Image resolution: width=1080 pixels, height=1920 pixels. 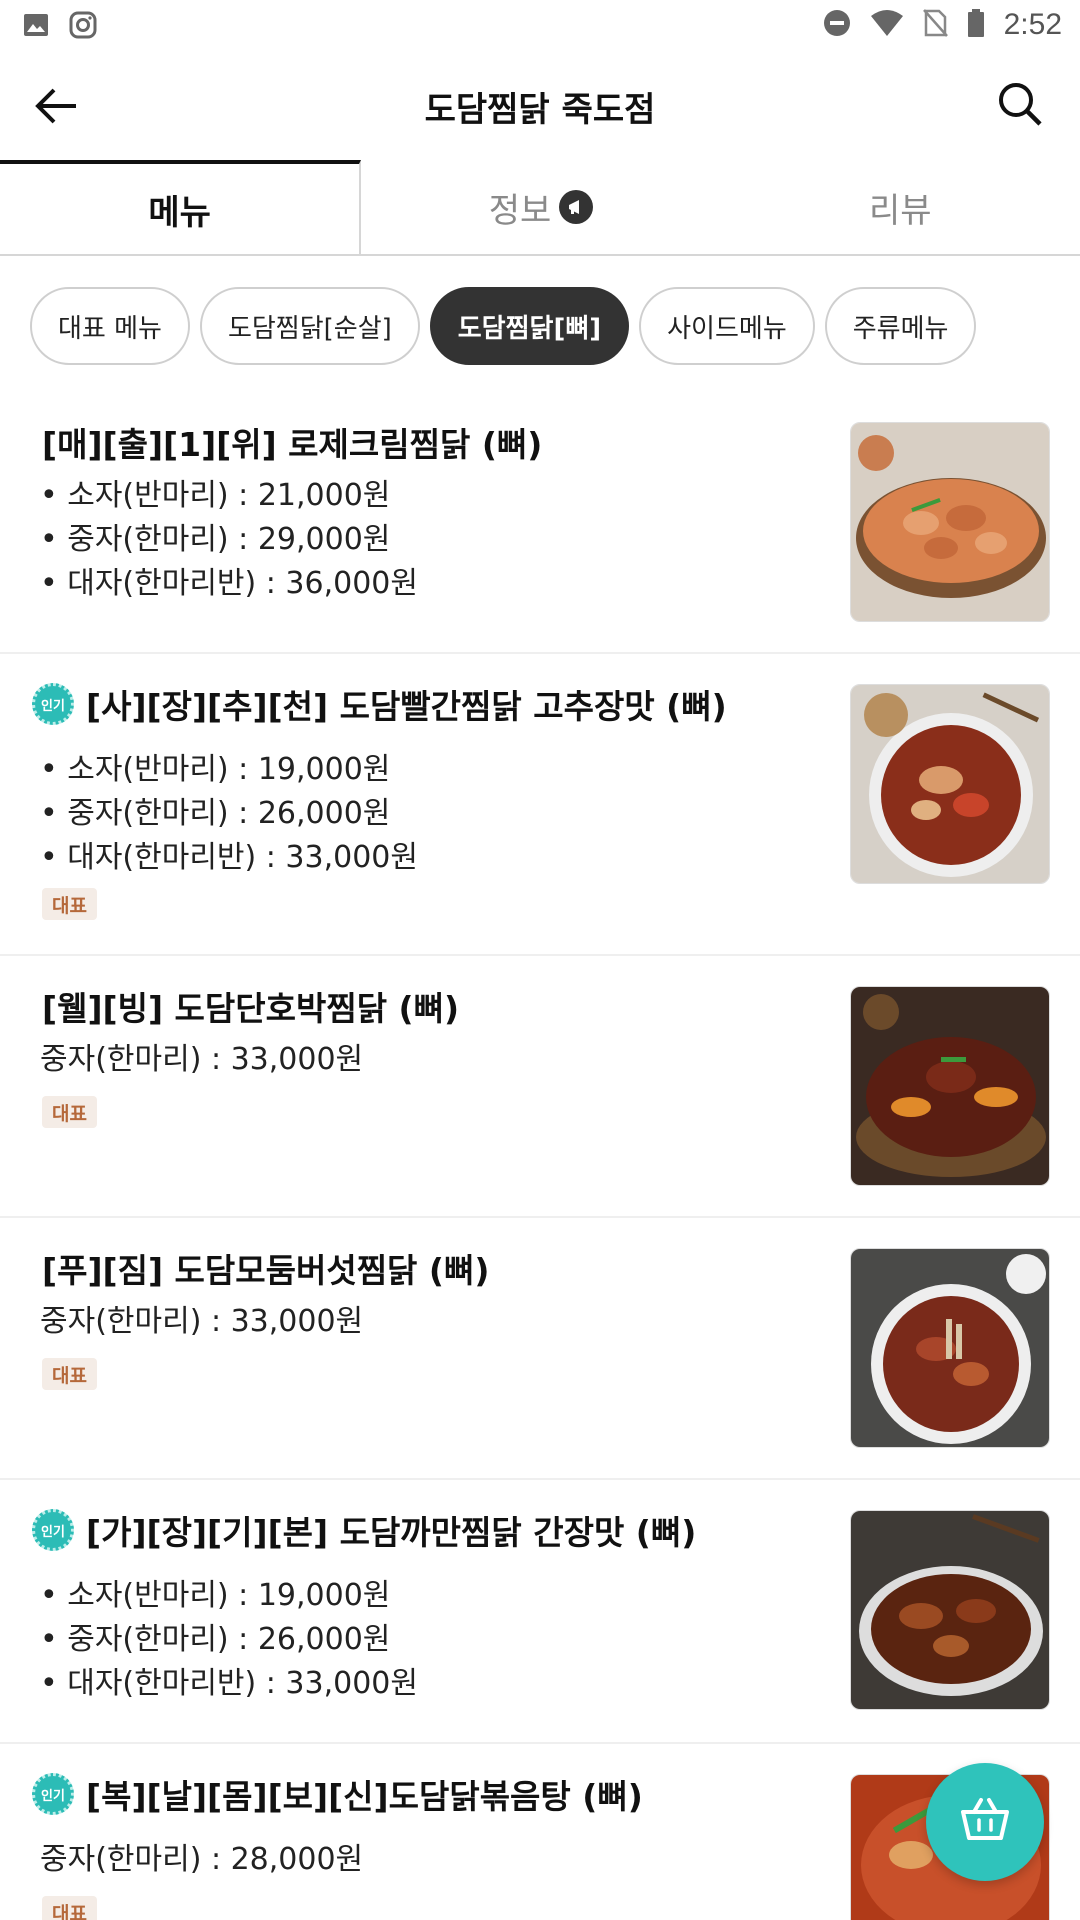 I want to click on tab-bar: 메뉴 정보 리뷰, so click(x=540, y=208).